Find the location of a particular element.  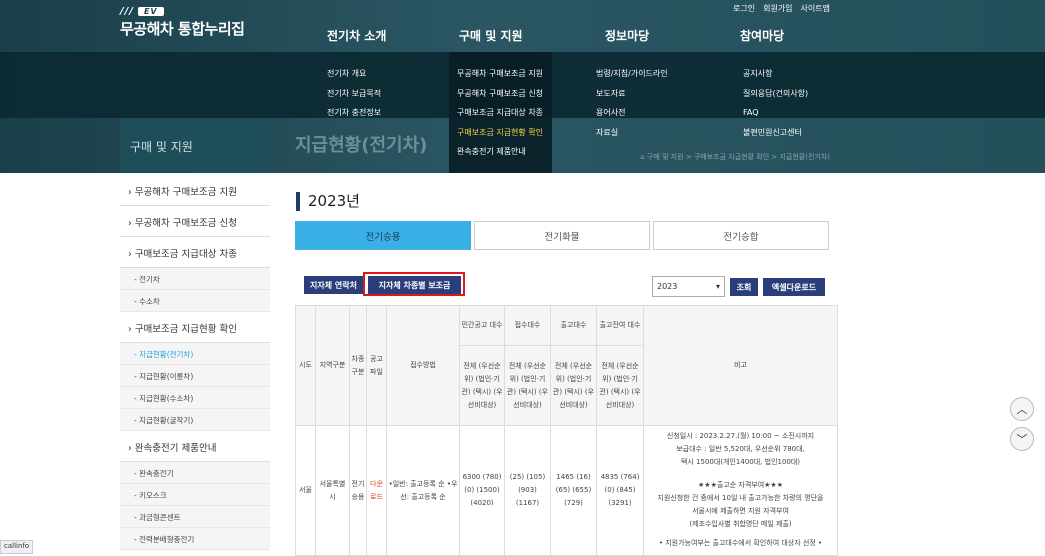

chevron-down-icon: ﹀ is located at coordinates (1022, 439).